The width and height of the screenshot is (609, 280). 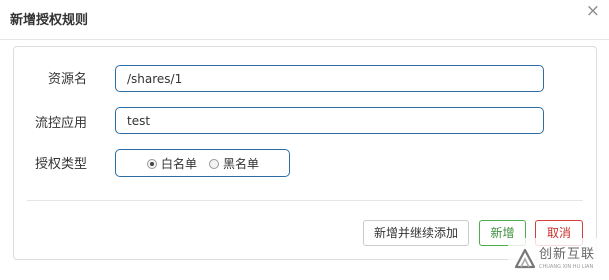 I want to click on watermark: 创新互联 CHUANG XIN HU LIAN, so click(x=558, y=259).